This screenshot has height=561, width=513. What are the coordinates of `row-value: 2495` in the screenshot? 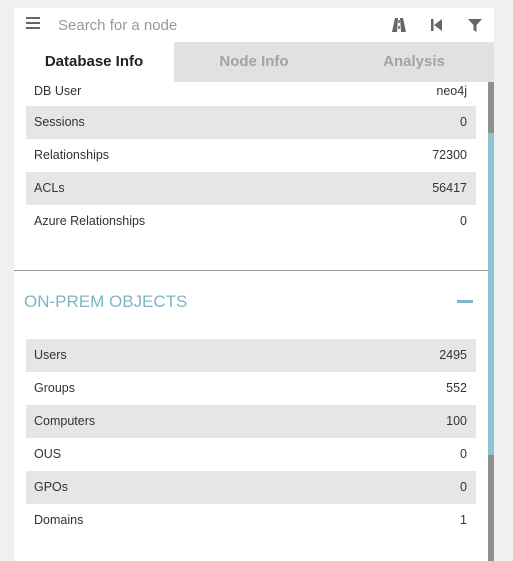 It's located at (453, 355).